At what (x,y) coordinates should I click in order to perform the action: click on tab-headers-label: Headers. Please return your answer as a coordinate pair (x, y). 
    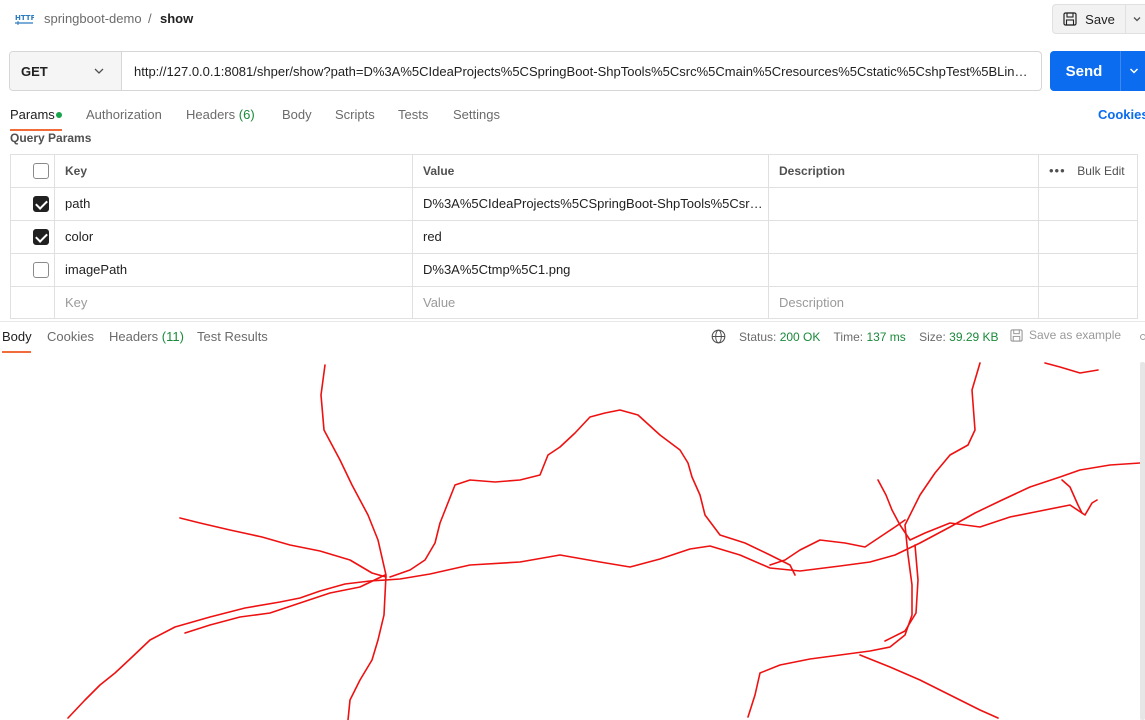
    Looking at the image, I should click on (211, 114).